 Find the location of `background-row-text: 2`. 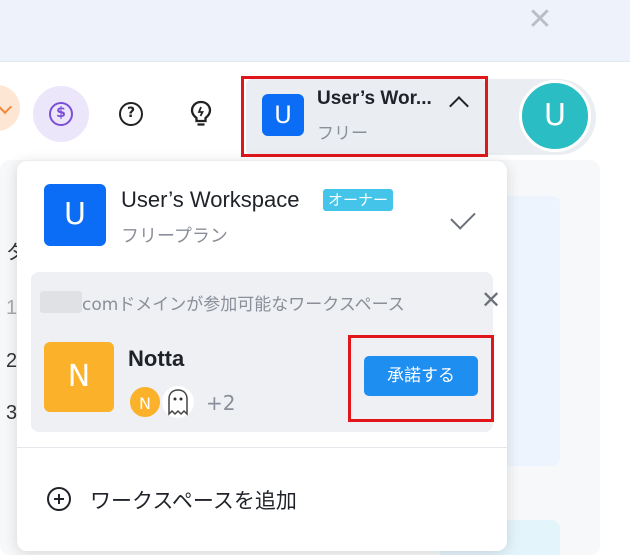

background-row-text: 2 is located at coordinates (12, 361).